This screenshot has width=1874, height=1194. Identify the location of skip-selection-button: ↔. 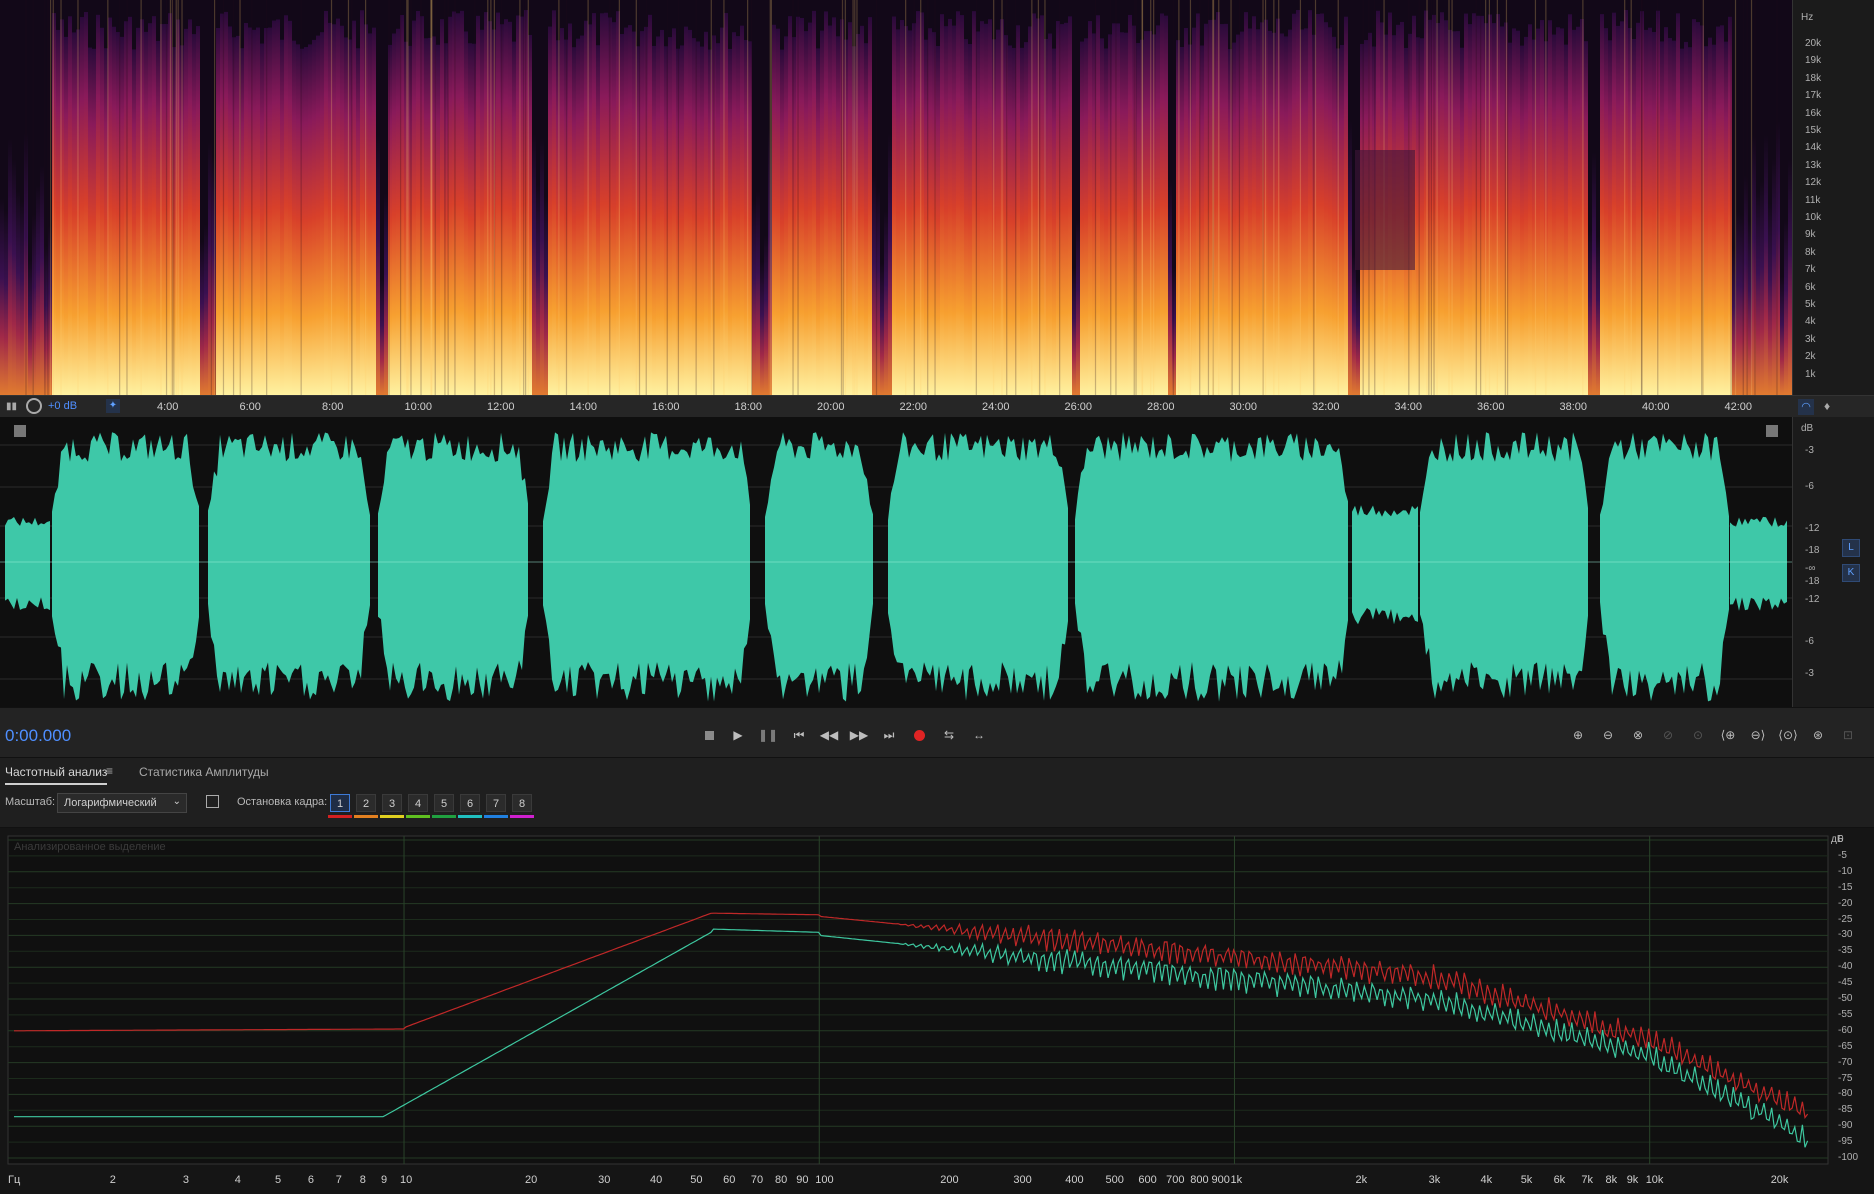
(979, 735).